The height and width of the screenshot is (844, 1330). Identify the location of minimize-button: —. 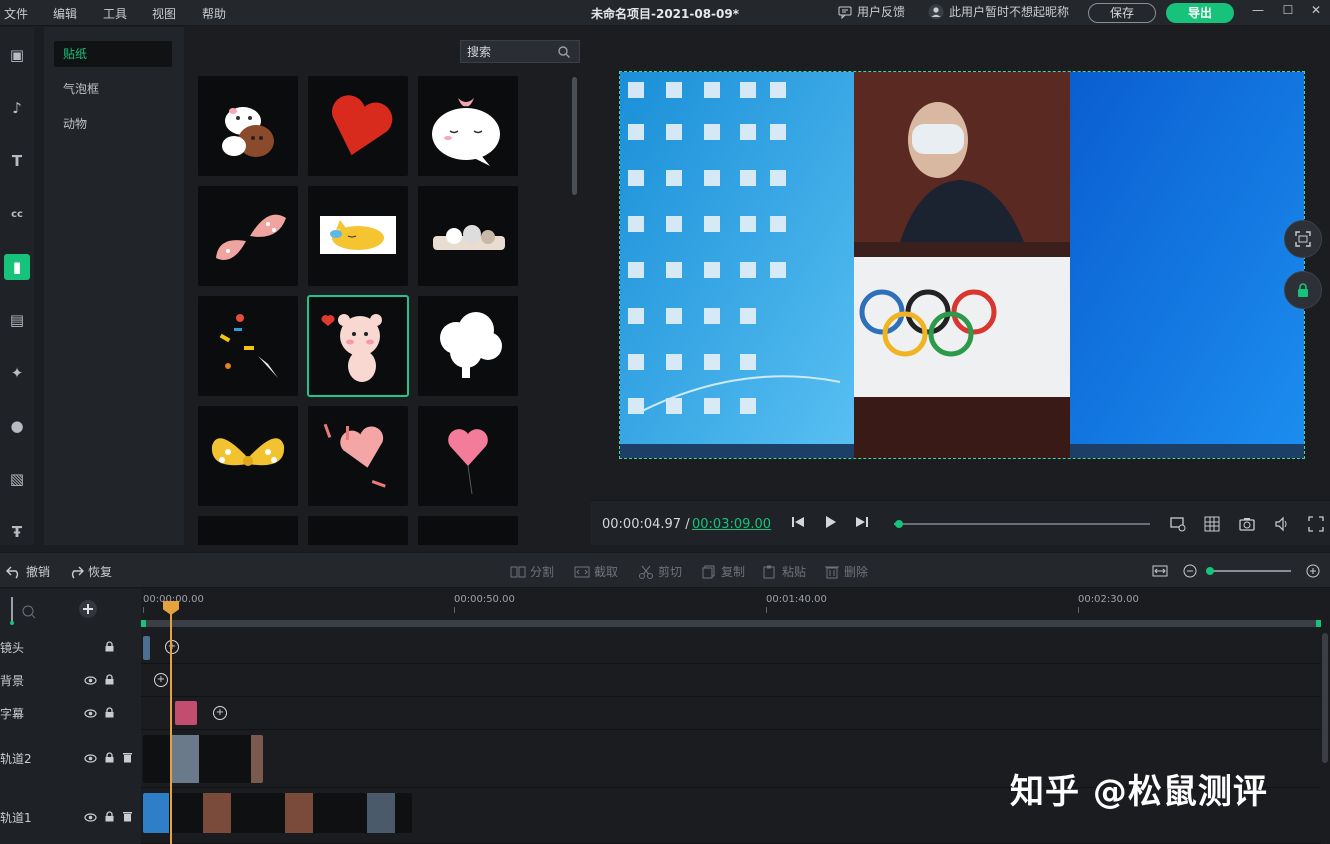
(1258, 10).